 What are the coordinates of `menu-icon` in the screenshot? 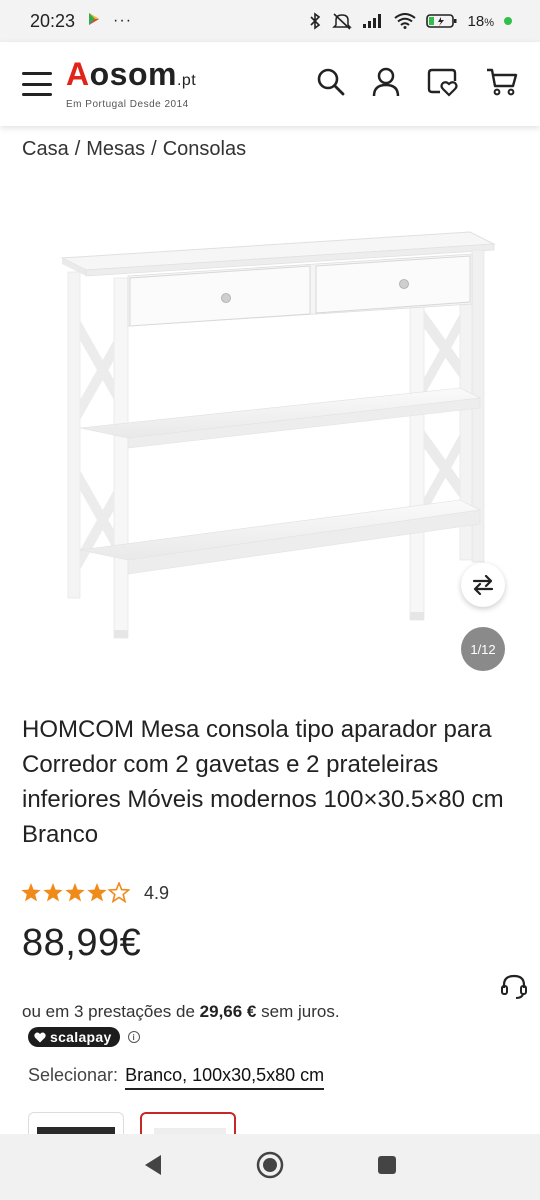 It's located at (37, 84).